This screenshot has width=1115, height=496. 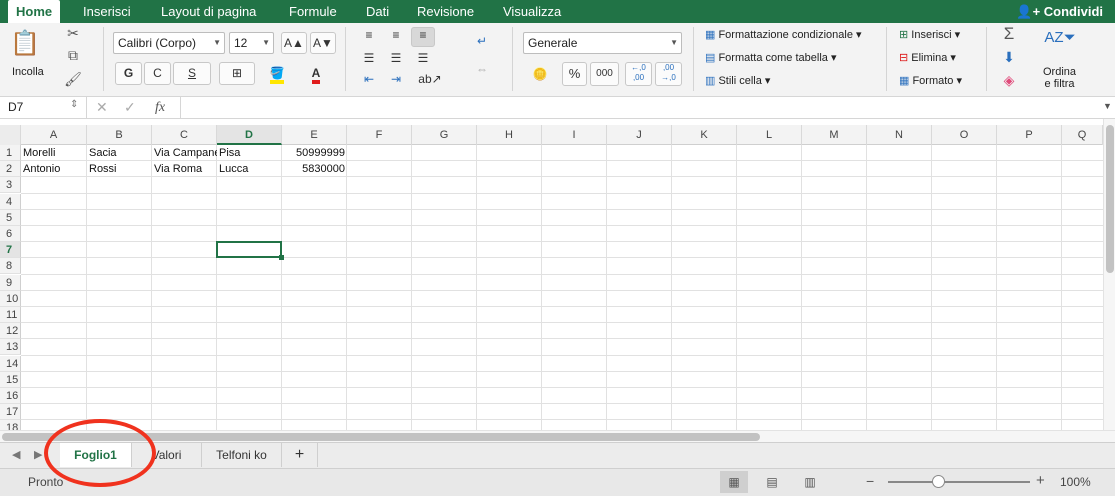 I want to click on eraser-icon: ◈, so click(x=1009, y=80).